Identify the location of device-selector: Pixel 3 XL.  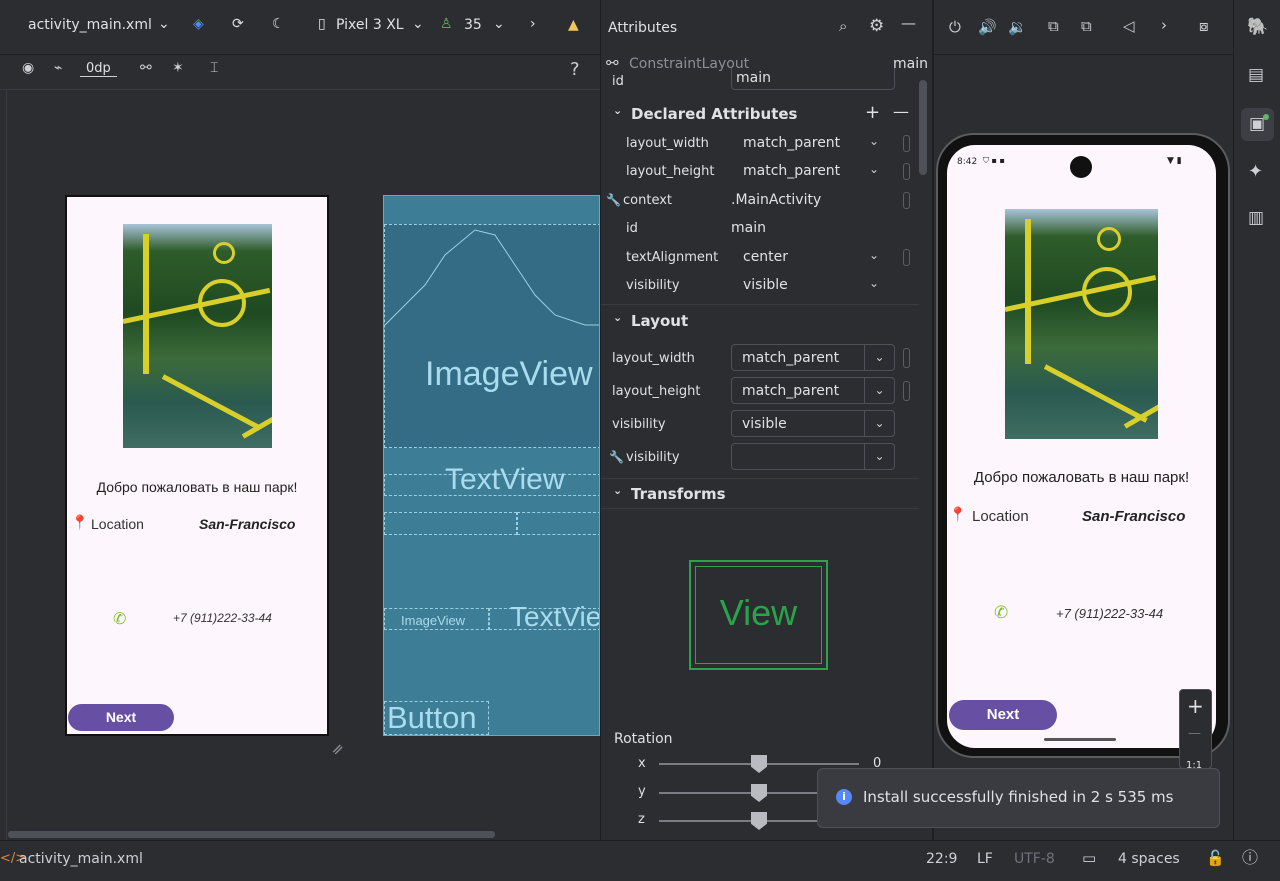
(370, 25).